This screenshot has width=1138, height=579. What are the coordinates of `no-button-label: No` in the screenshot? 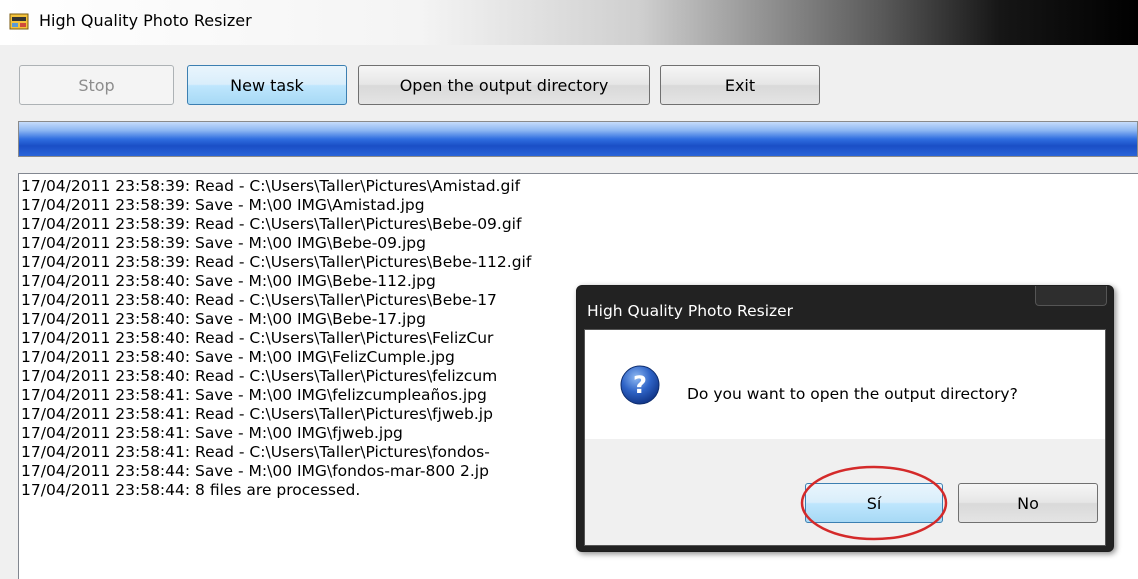 It's located at (1028, 503).